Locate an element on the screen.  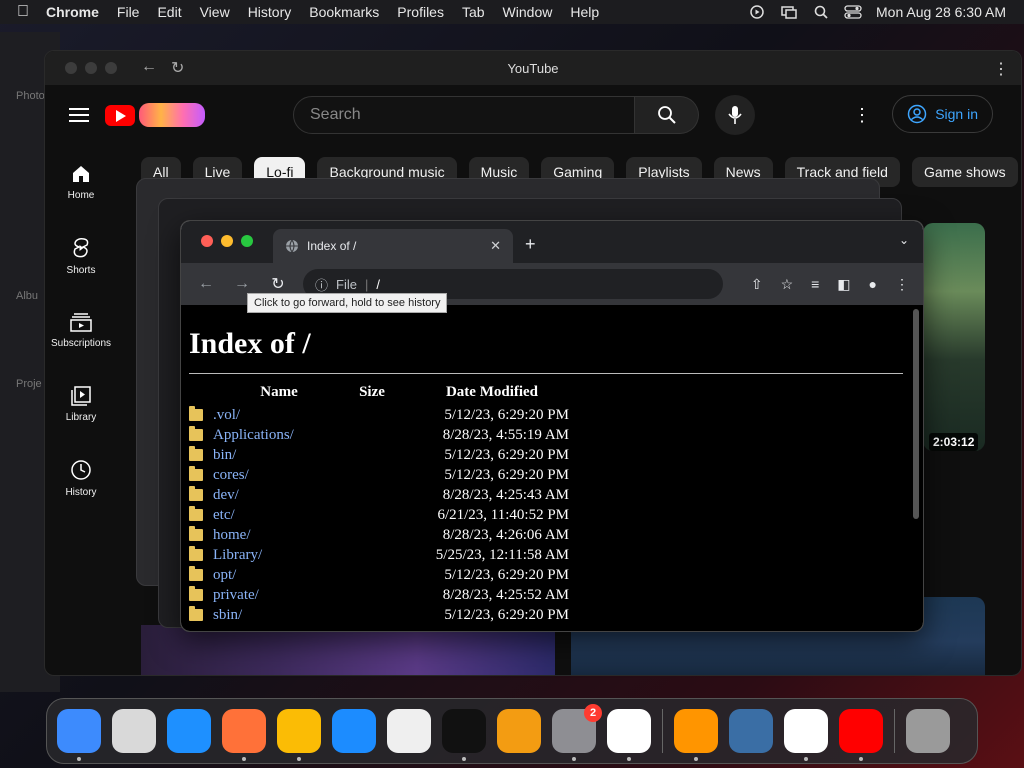
file-link: sbin/ is located at coordinates (227, 615).